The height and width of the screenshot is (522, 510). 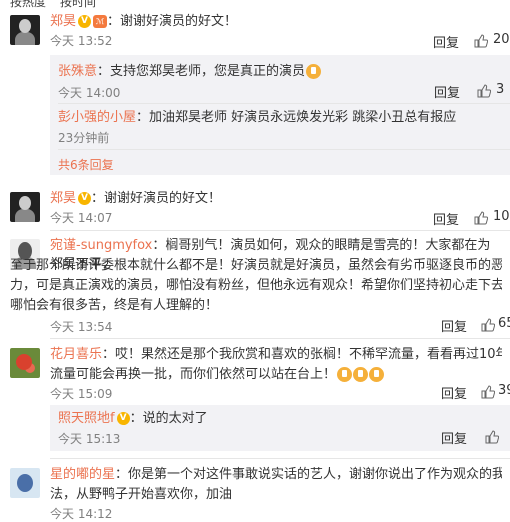 I want to click on sub-reply-time: 23分钟前, so click(x=84, y=138).